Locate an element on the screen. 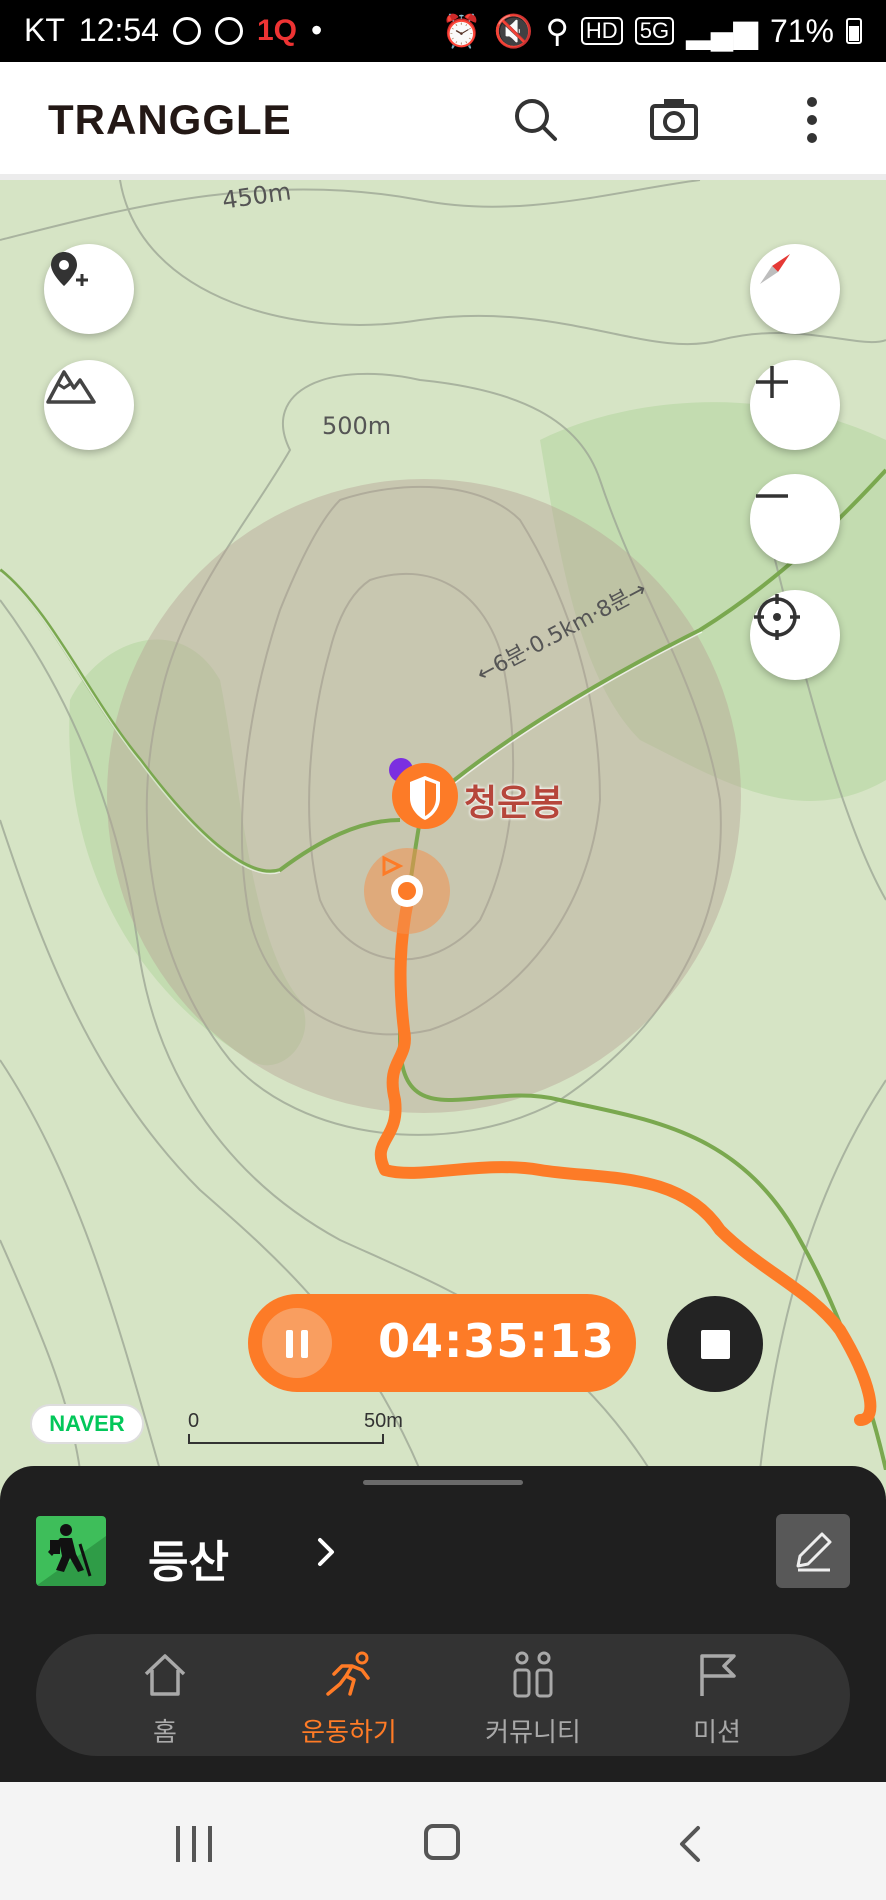 Image resolution: width=886 pixels, height=1900 pixels. nav-home-label: 홈 is located at coordinates (165, 1733).